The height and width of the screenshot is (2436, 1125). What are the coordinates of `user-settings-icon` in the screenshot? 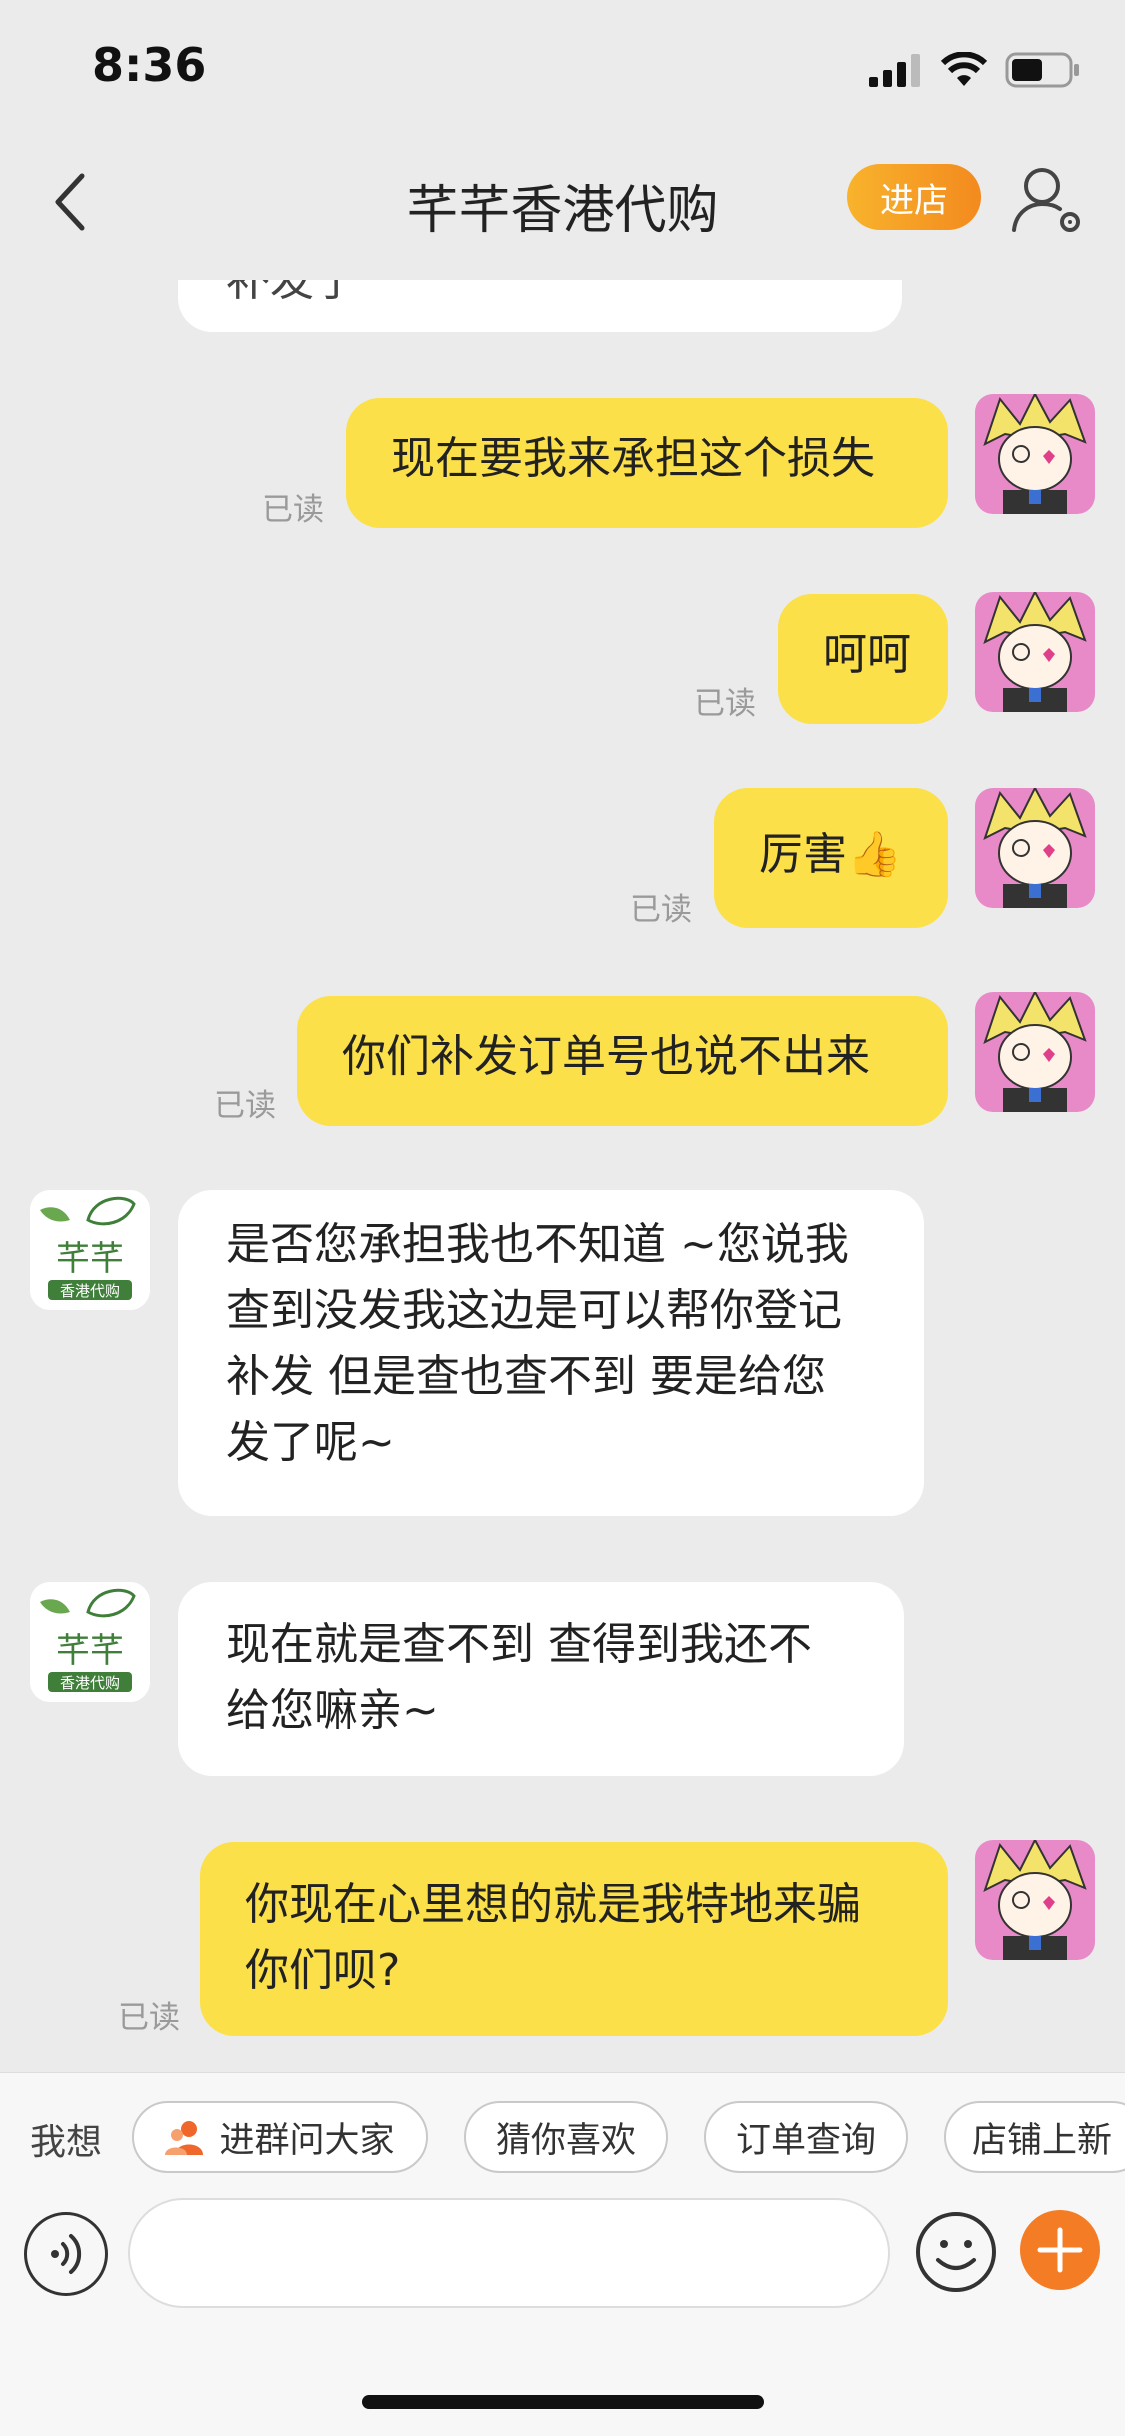 It's located at (1048, 200).